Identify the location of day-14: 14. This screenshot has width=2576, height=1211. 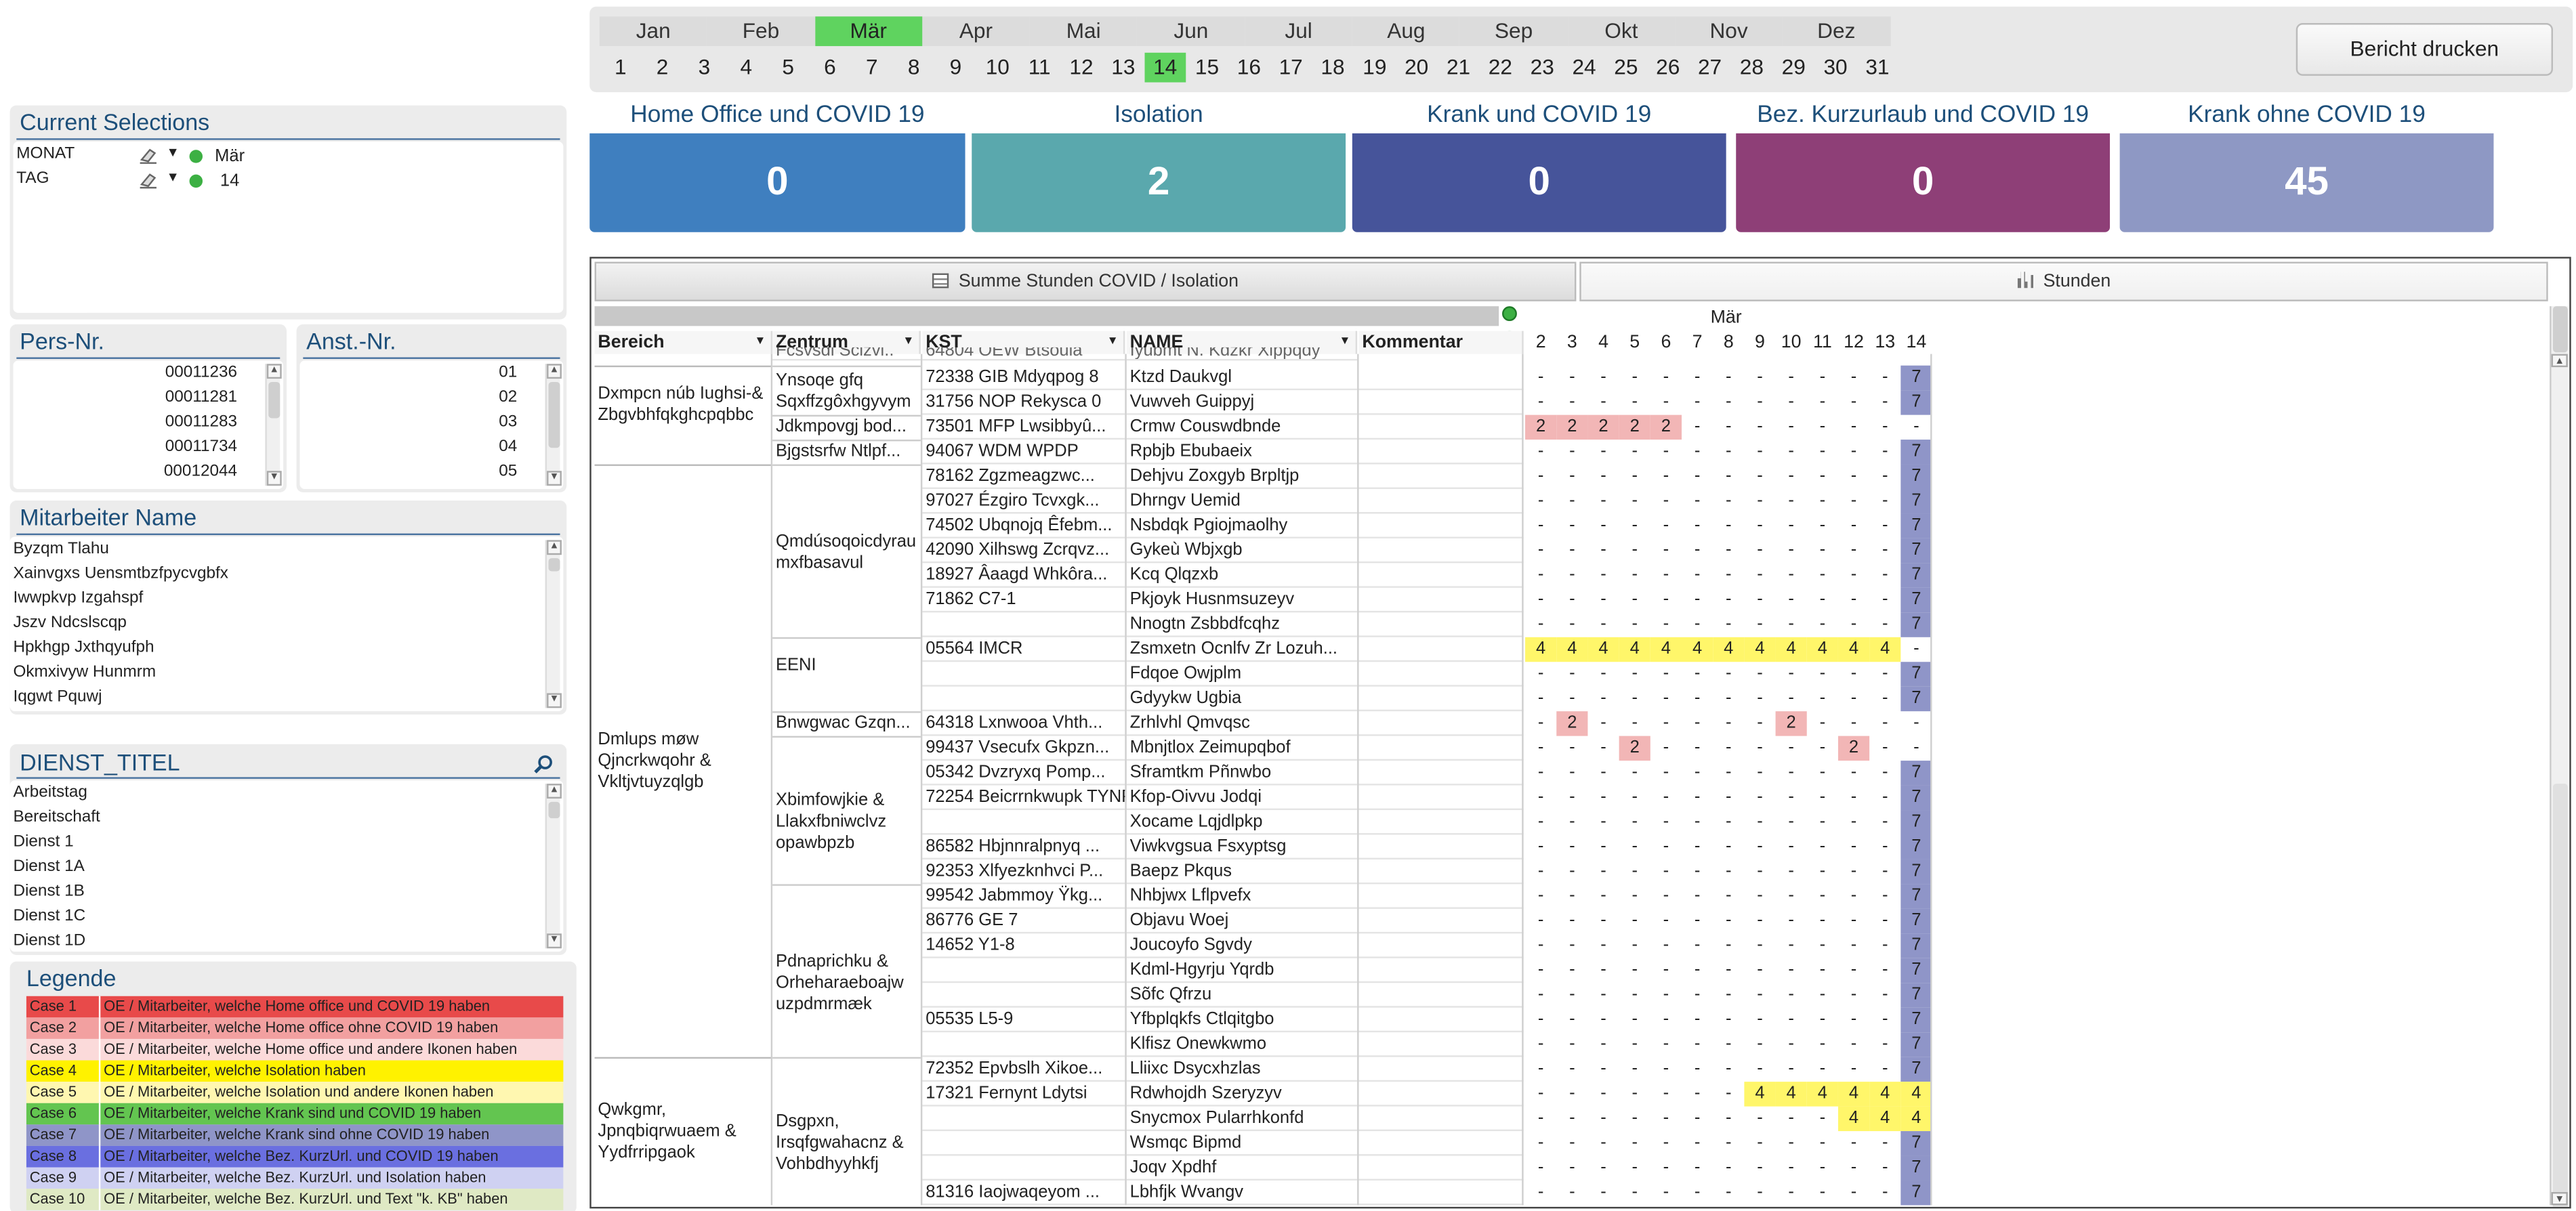
(1165, 67).